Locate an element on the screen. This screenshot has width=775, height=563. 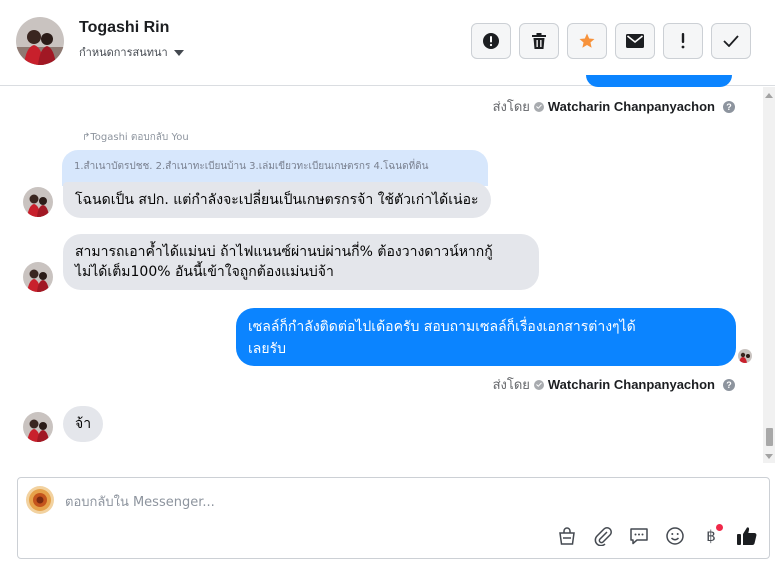
thread-scrollbar is located at coordinates (769, 275).